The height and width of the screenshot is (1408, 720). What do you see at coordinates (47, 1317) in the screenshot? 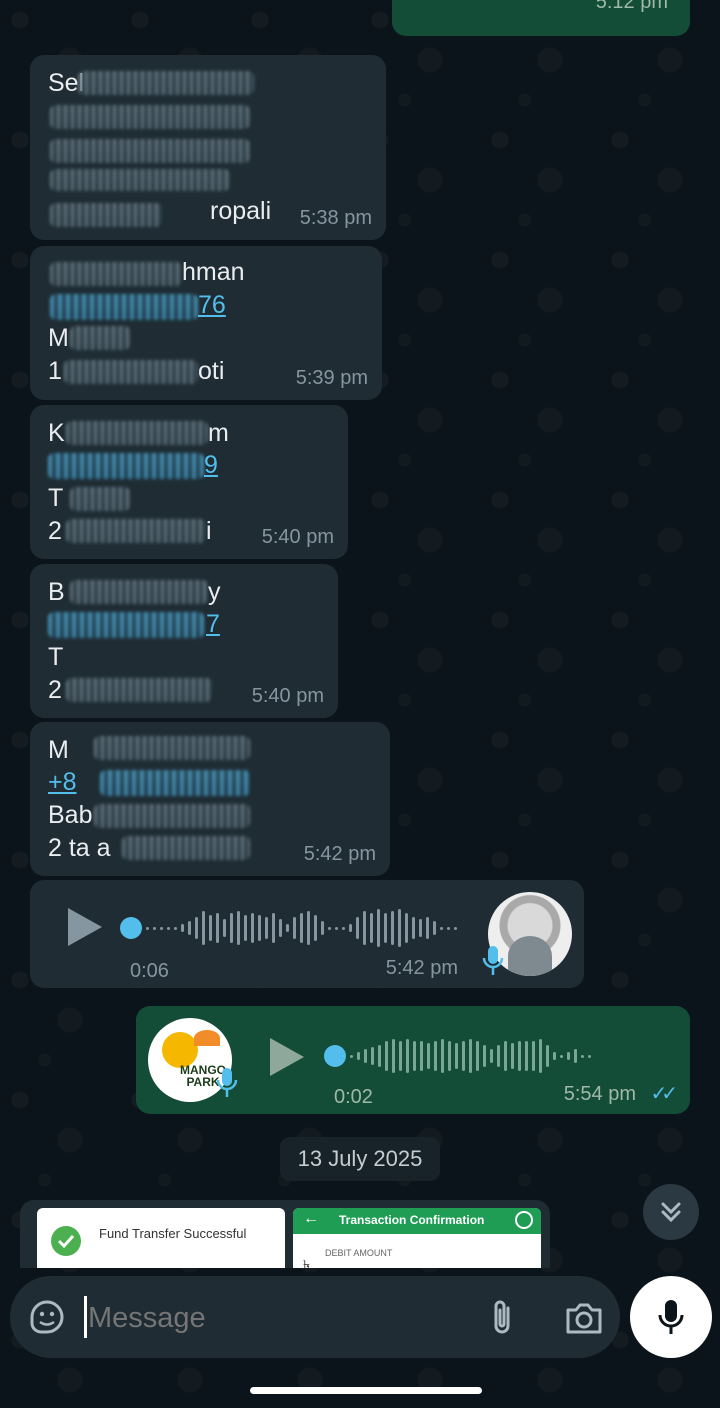
I see `sticker-icon` at bounding box center [47, 1317].